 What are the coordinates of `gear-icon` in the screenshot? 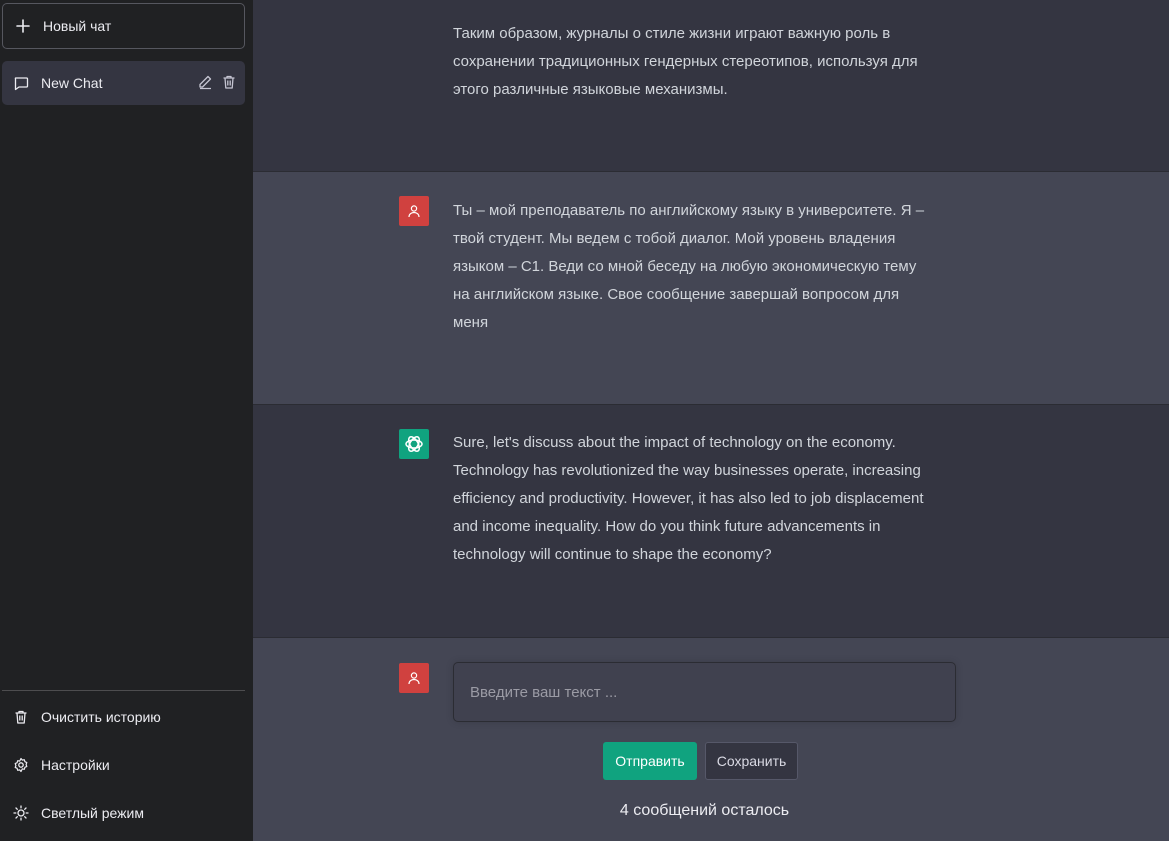 It's located at (21, 765).